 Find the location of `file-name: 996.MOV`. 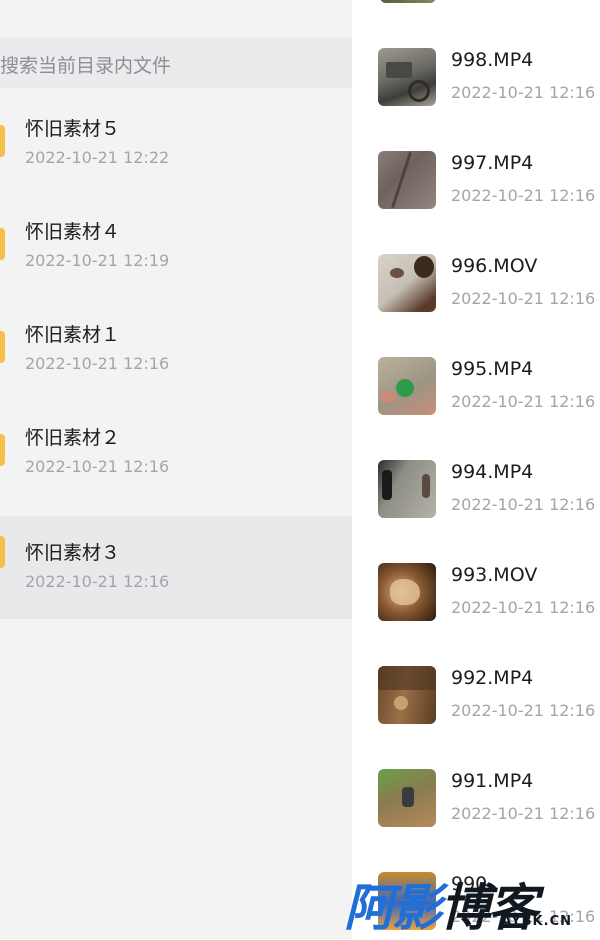

file-name: 996.MOV is located at coordinates (494, 266).